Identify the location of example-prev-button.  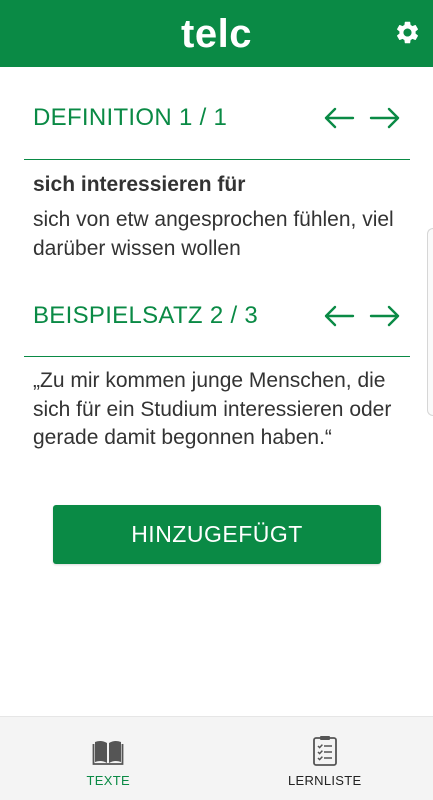
(339, 316).